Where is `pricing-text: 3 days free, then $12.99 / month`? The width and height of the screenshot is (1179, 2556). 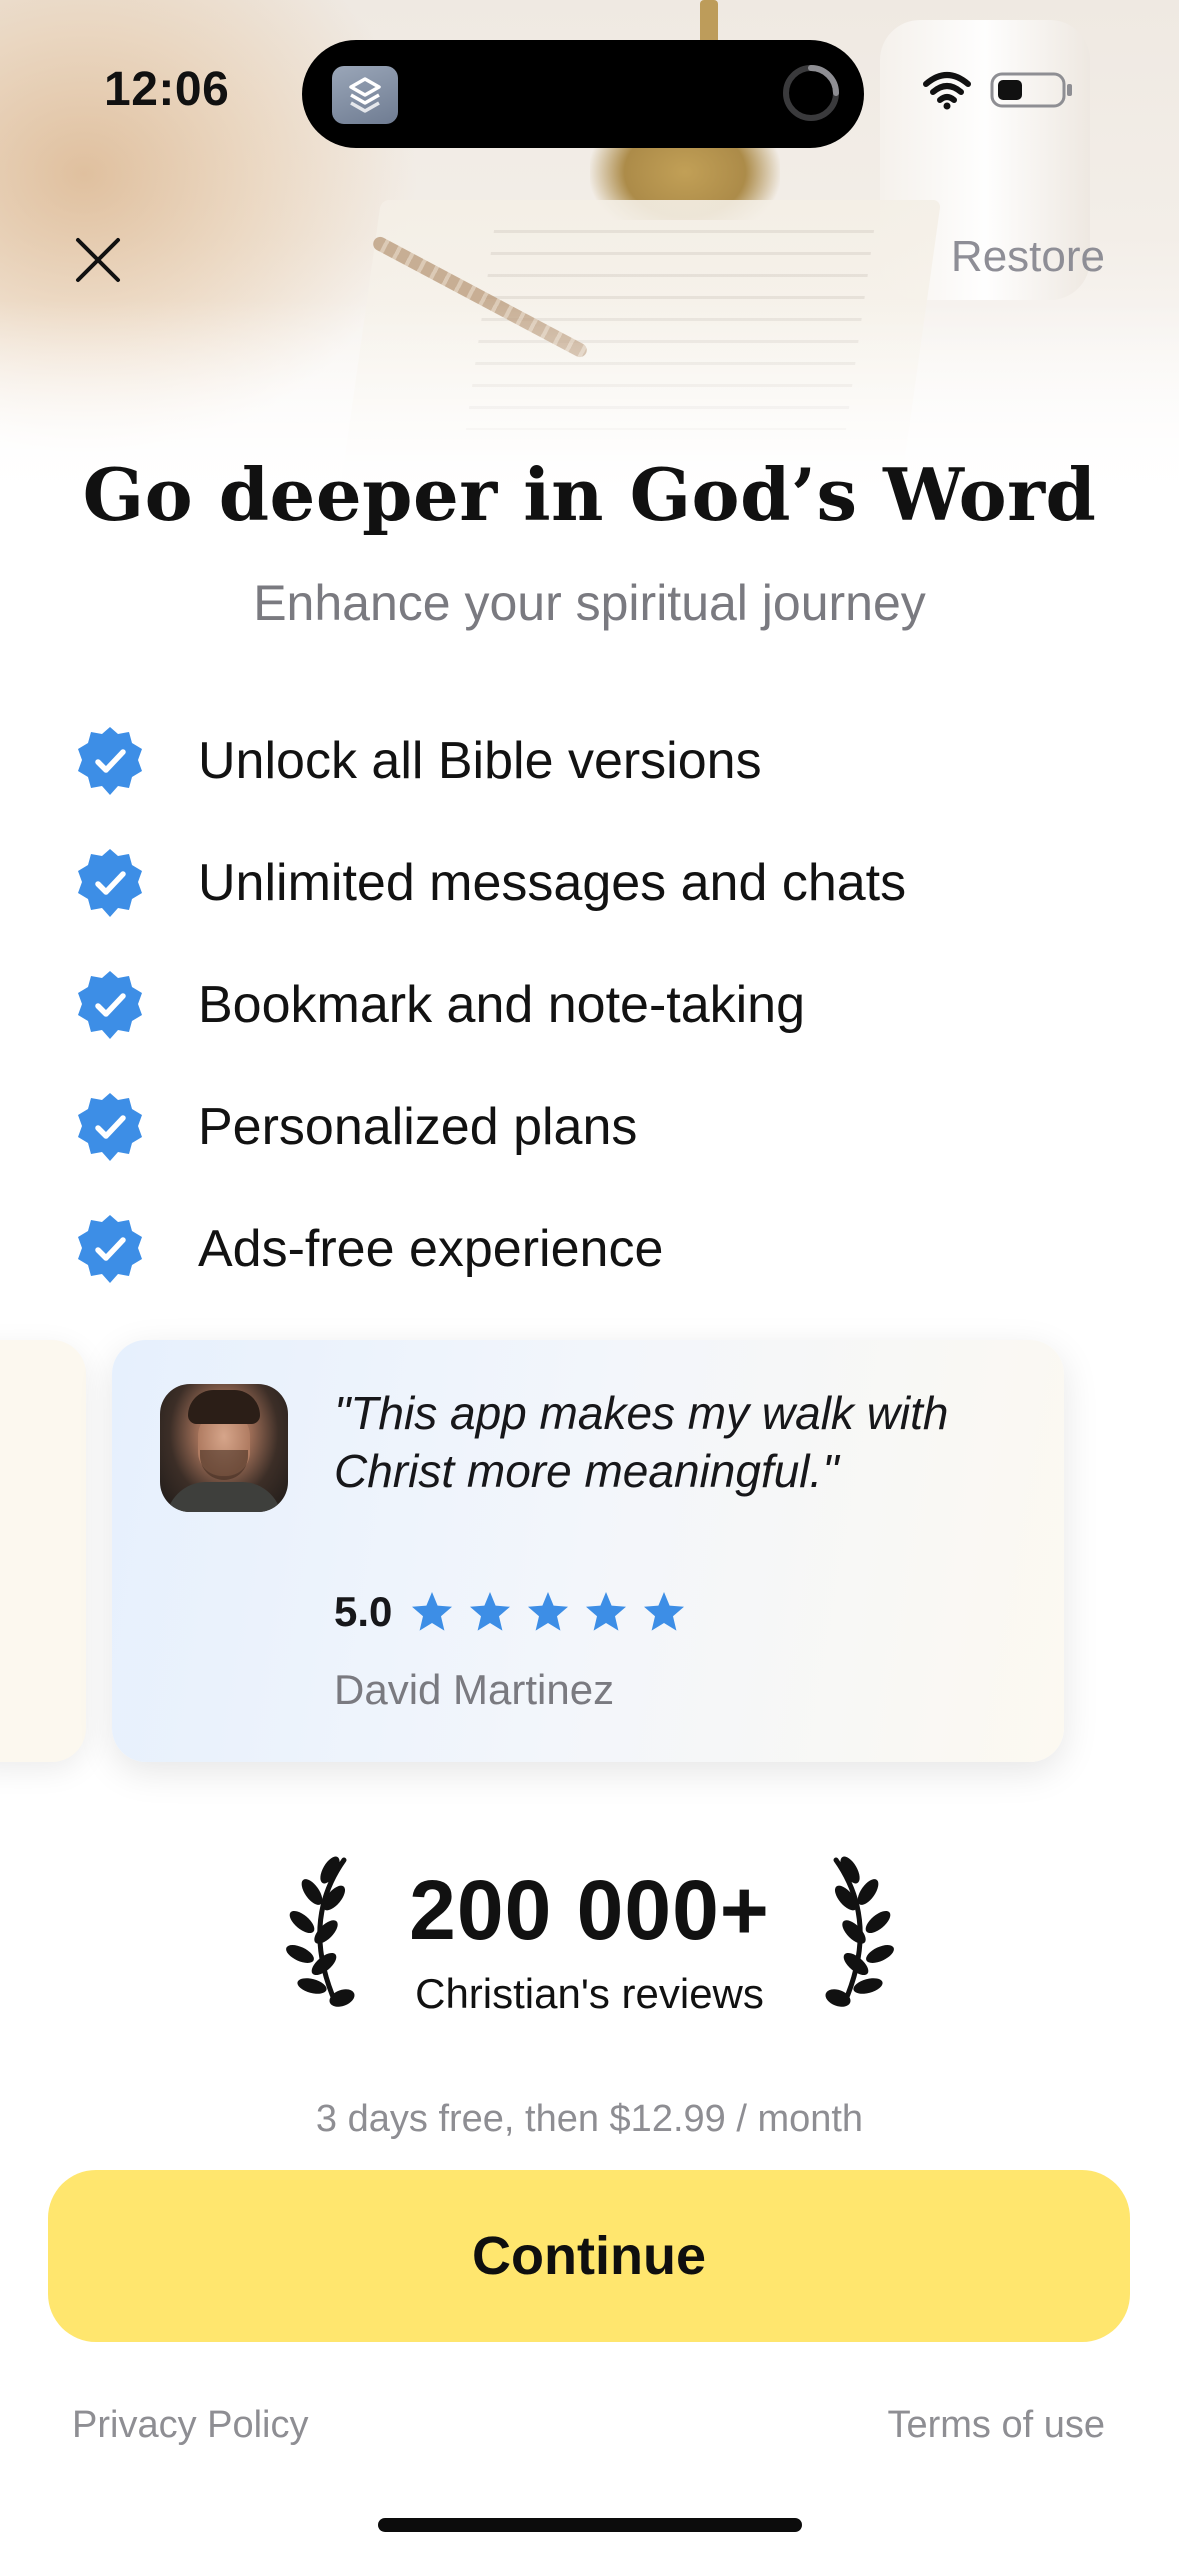
pricing-text: 3 days free, then $12.99 / month is located at coordinates (589, 2119).